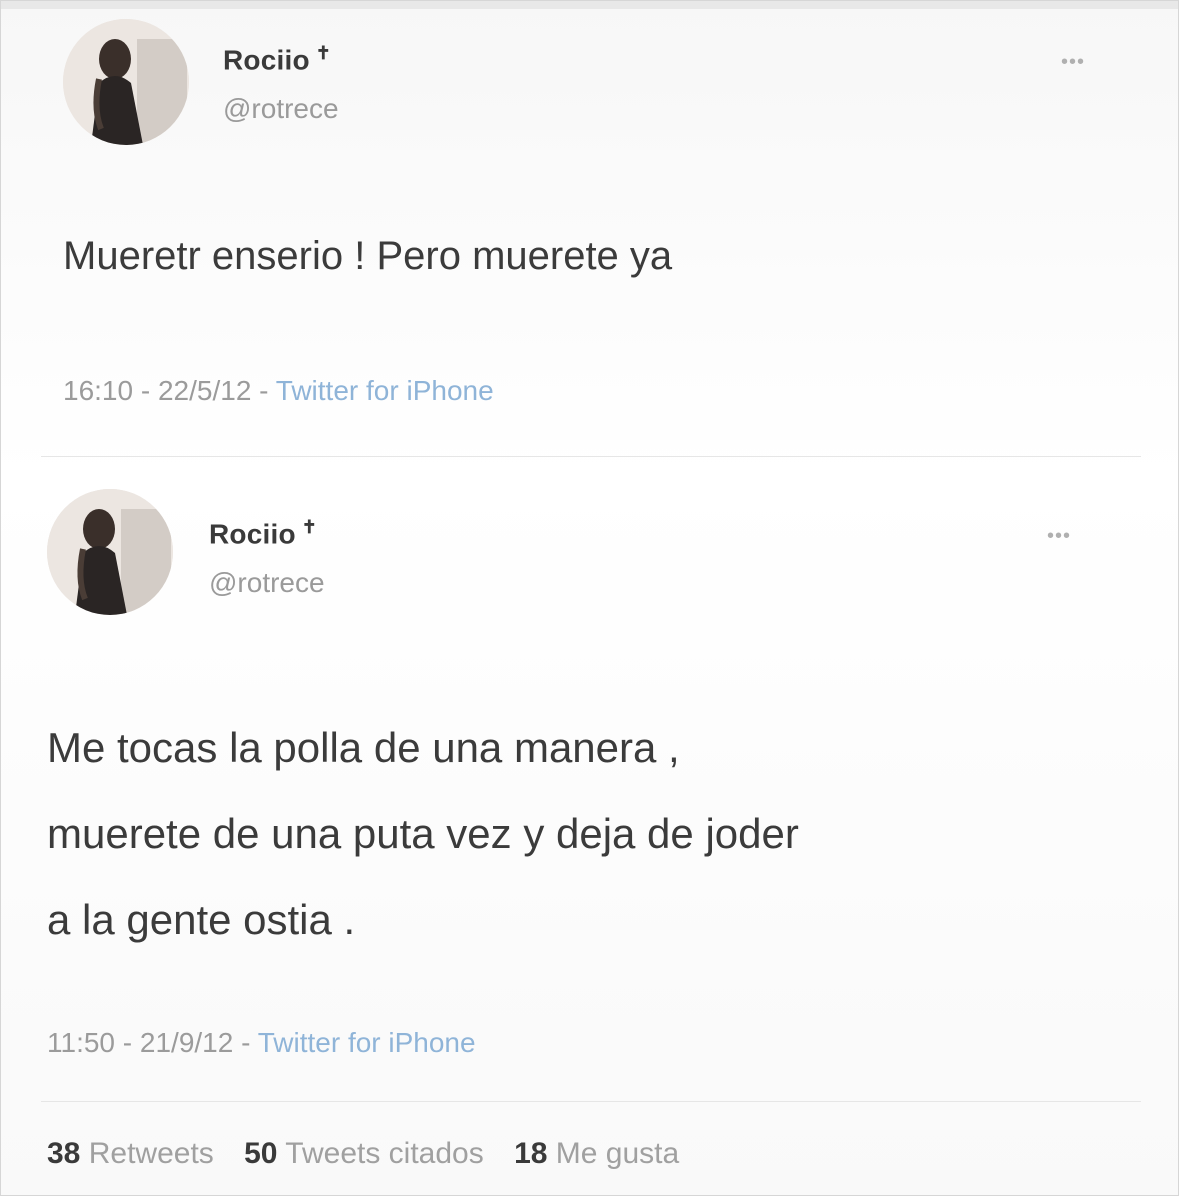 The image size is (1179, 1196). Describe the element at coordinates (589, 5) in the screenshot. I see `top-edge` at that location.